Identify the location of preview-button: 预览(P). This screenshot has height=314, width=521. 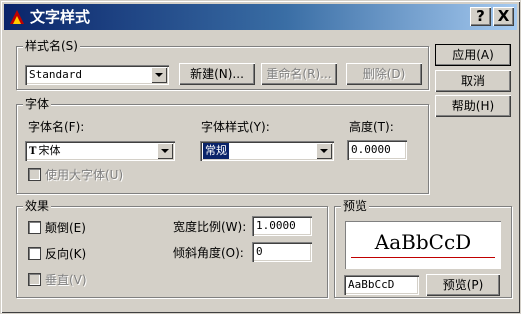
(463, 285).